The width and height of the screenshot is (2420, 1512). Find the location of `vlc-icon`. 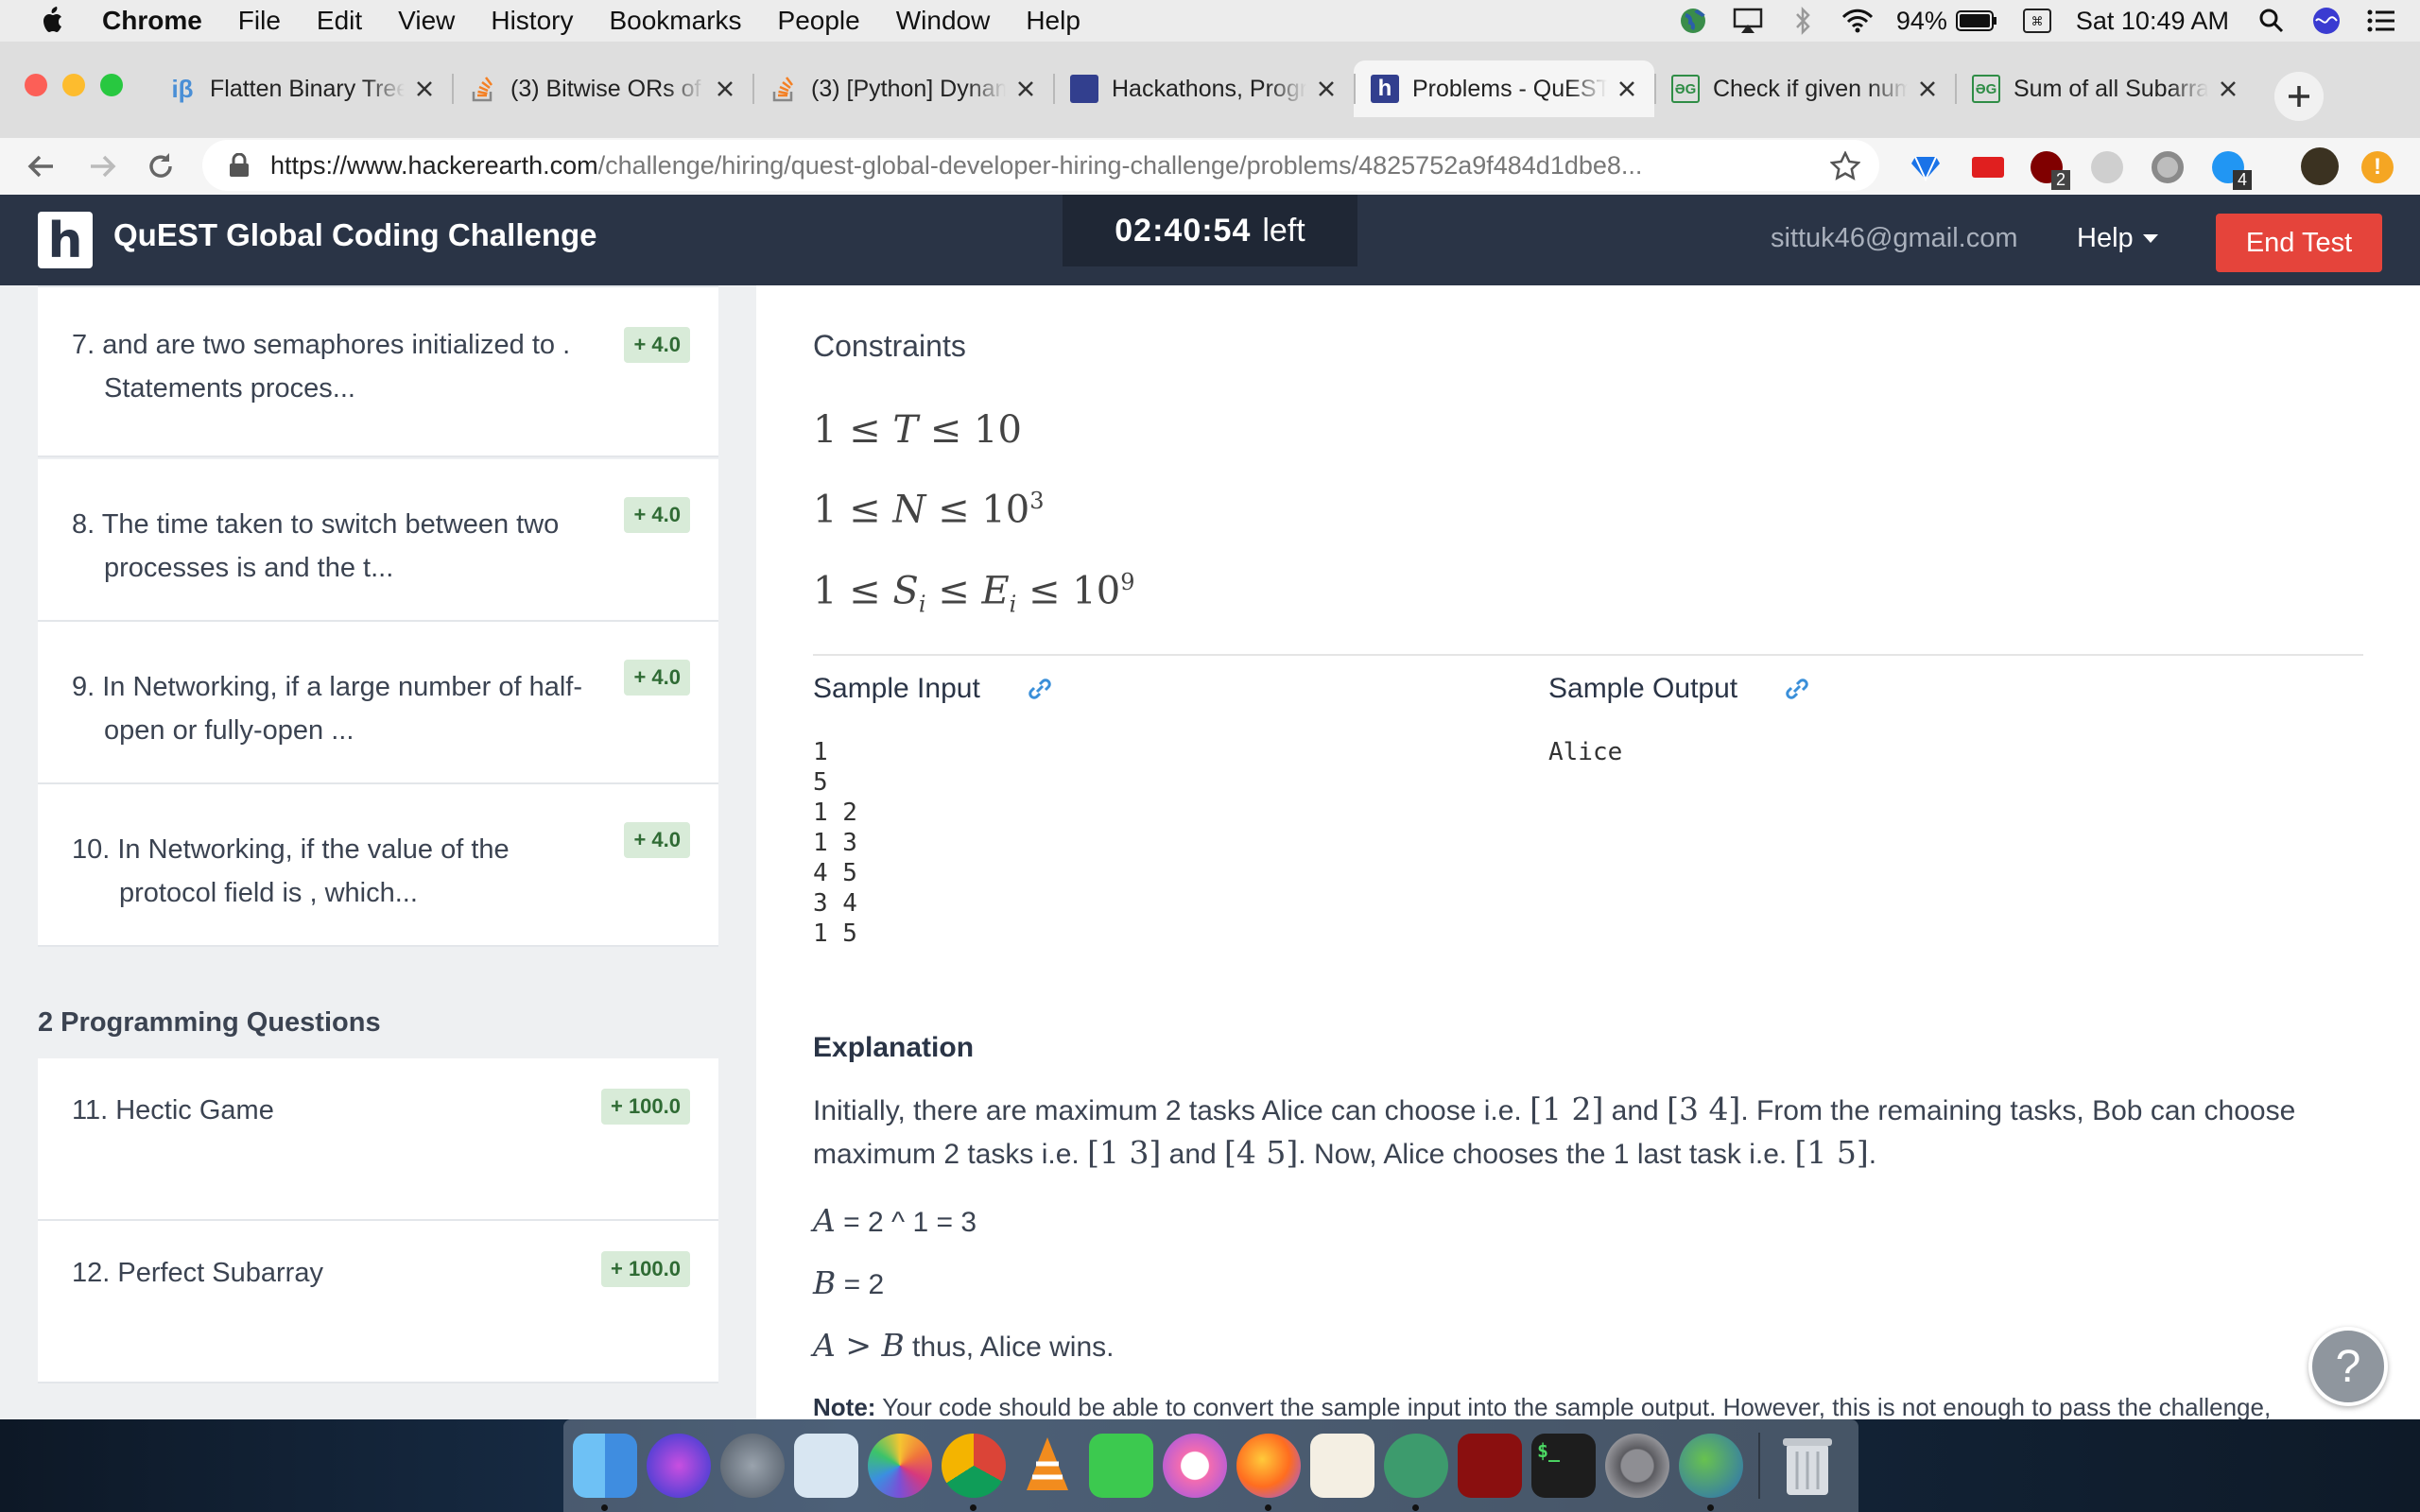

vlc-icon is located at coordinates (1047, 1466).